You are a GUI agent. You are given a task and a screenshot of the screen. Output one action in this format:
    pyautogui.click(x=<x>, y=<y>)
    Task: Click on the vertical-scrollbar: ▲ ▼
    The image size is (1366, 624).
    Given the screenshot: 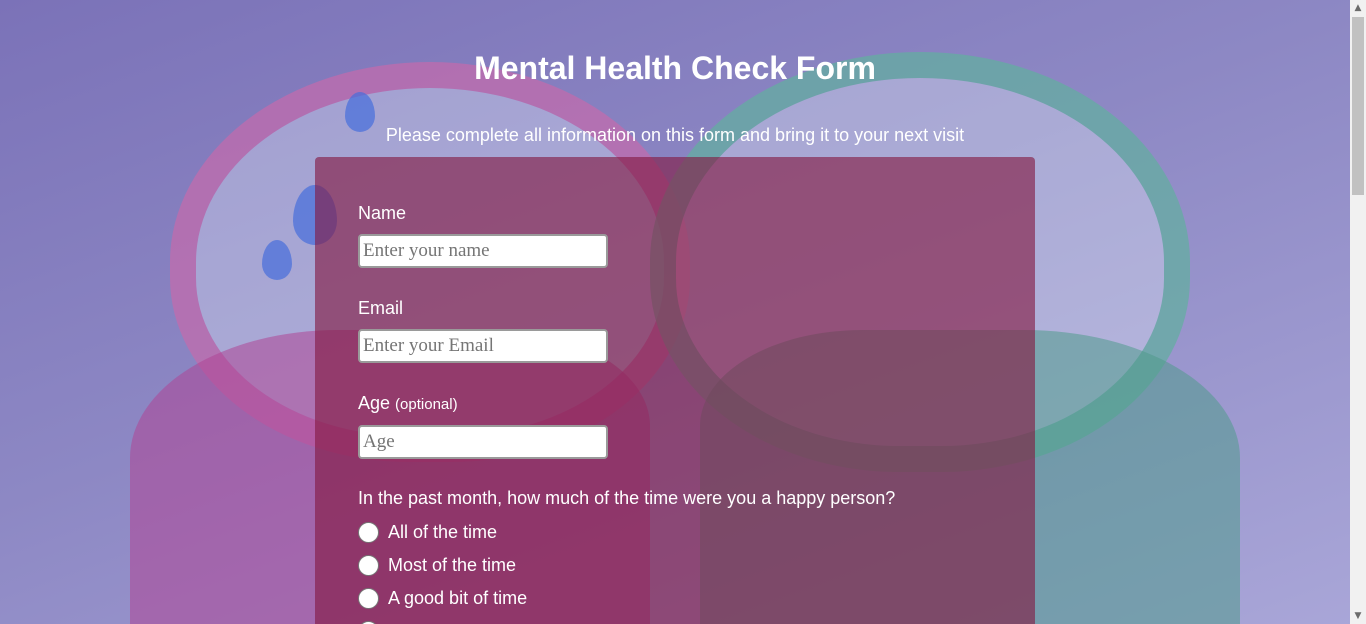 What is the action you would take?
    pyautogui.click(x=1358, y=312)
    